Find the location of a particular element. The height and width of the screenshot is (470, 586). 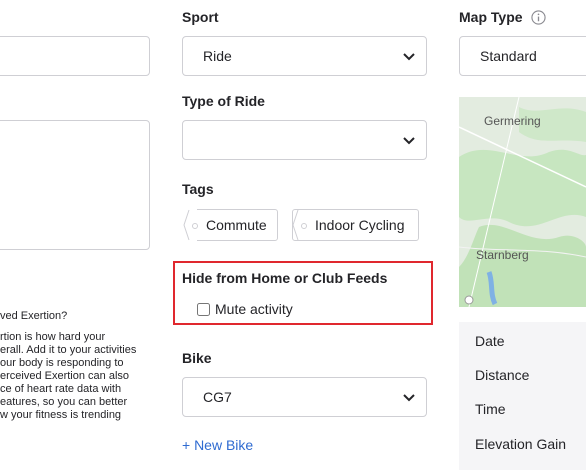

body-line: eatures, so you can better is located at coordinates (64, 402).